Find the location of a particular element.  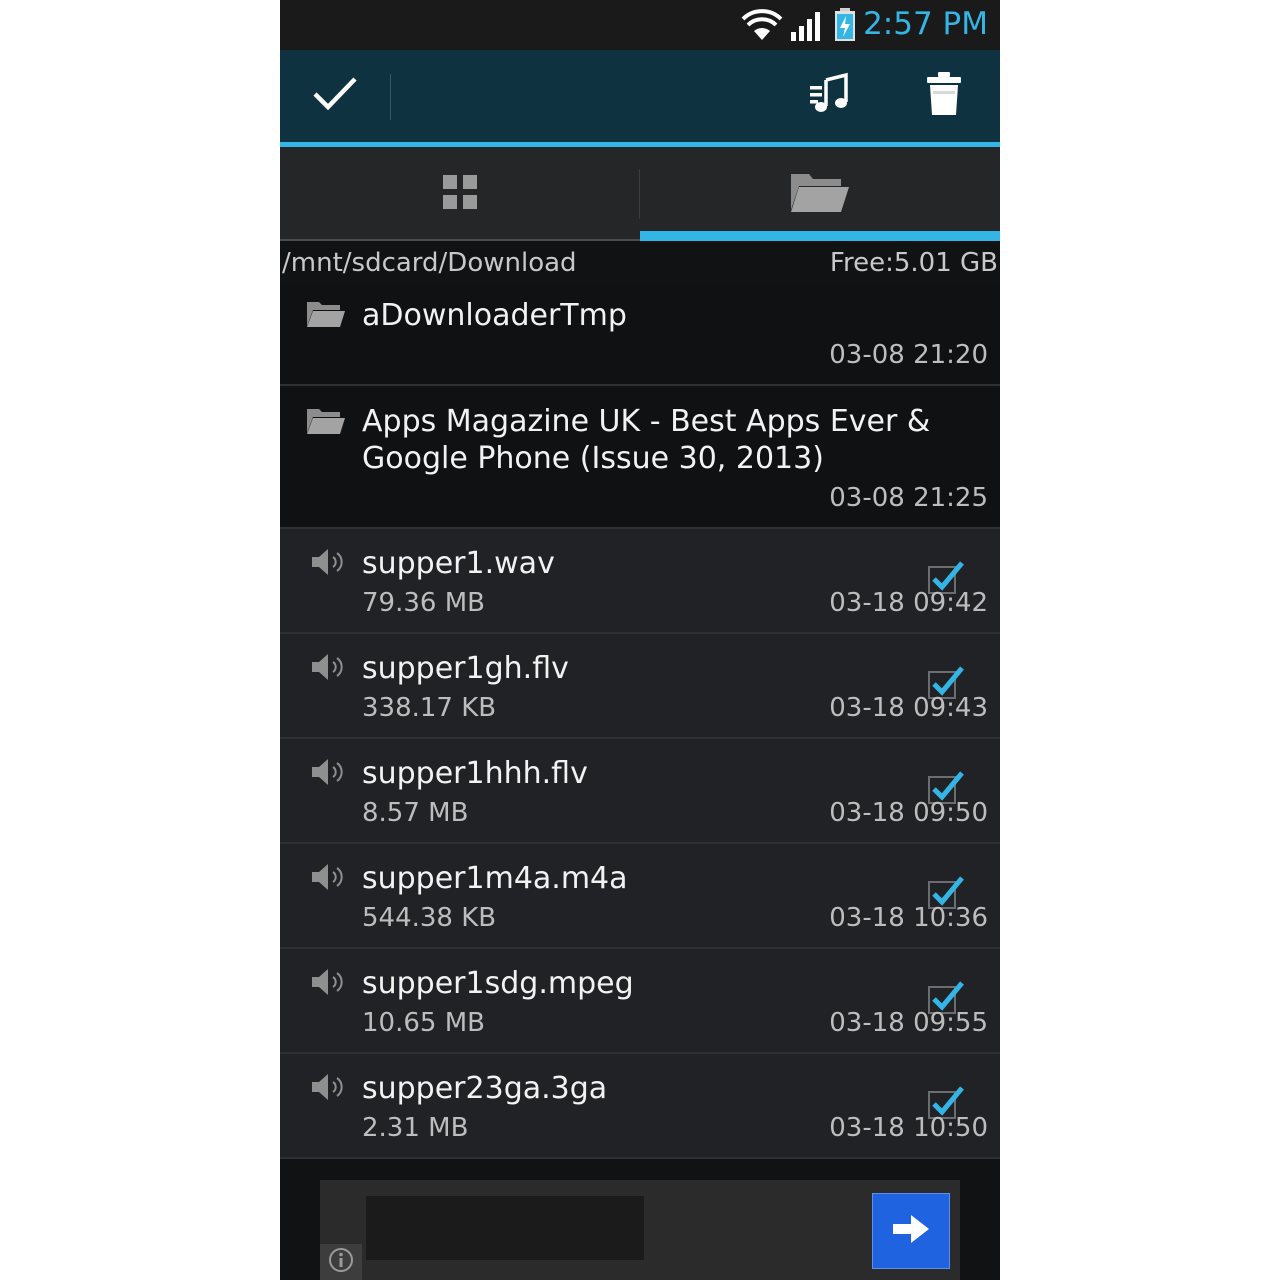

file-date: 03-18 09:55 is located at coordinates (908, 1023).